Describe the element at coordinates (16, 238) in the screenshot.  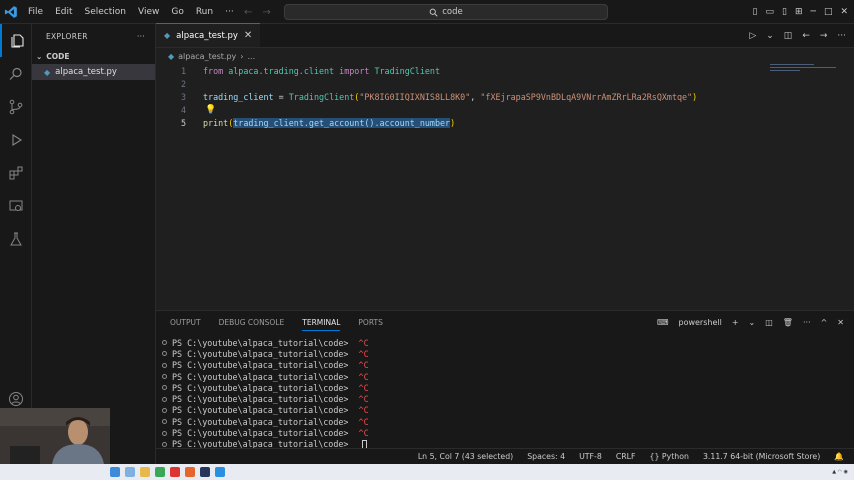
I see `testing-flask-icon` at that location.